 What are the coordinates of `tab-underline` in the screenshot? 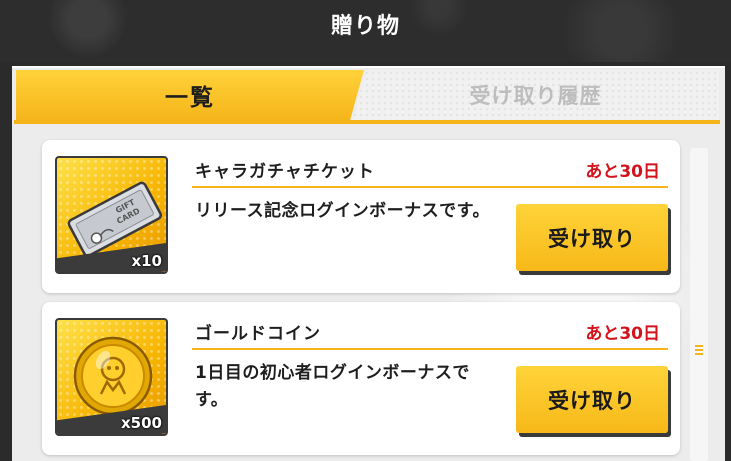 It's located at (367, 122).